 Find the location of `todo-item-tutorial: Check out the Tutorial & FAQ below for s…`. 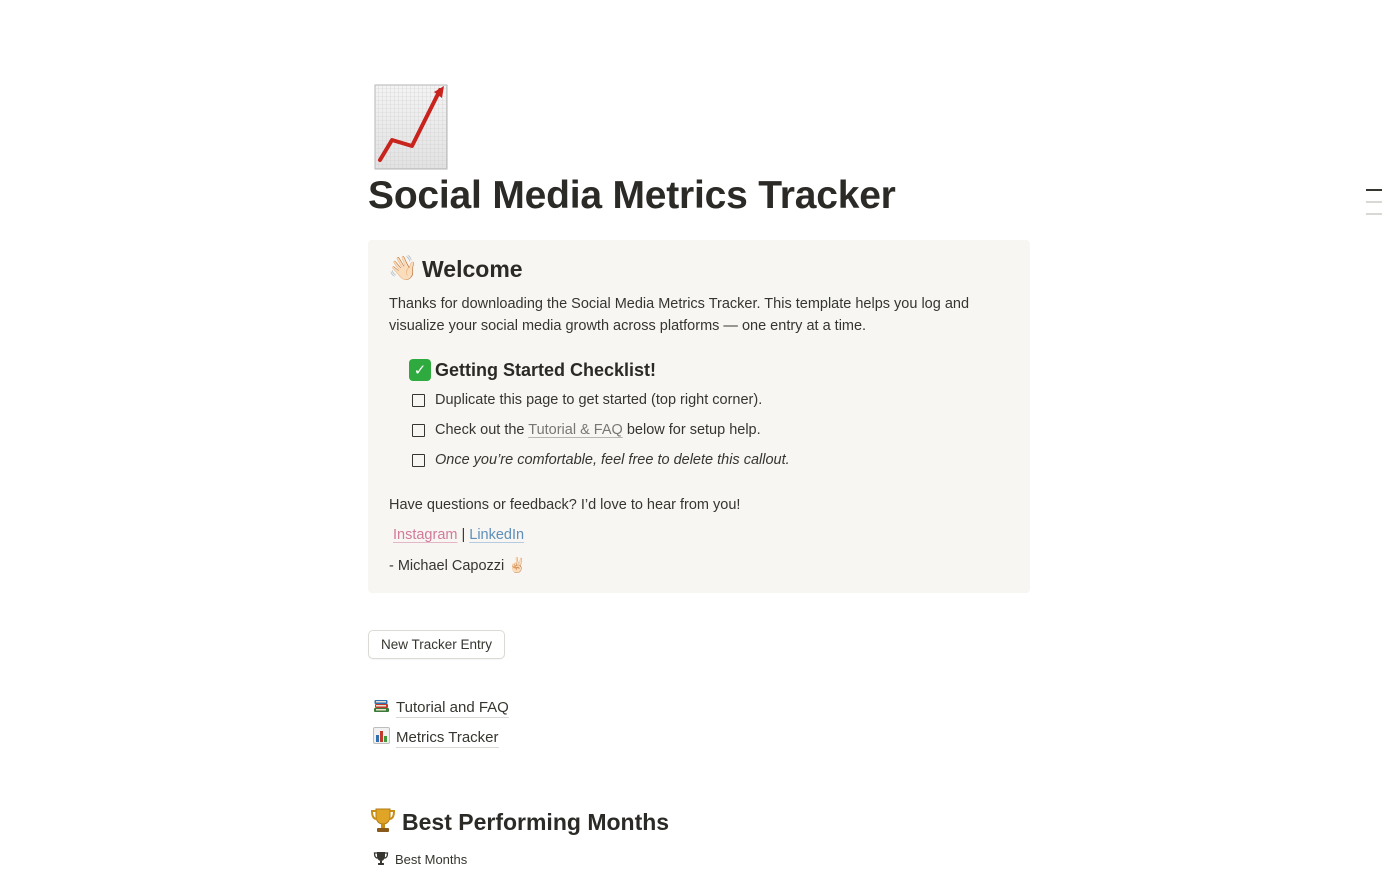

todo-item-tutorial: Check out the Tutorial & FAQ below for s… is located at coordinates (586, 430).